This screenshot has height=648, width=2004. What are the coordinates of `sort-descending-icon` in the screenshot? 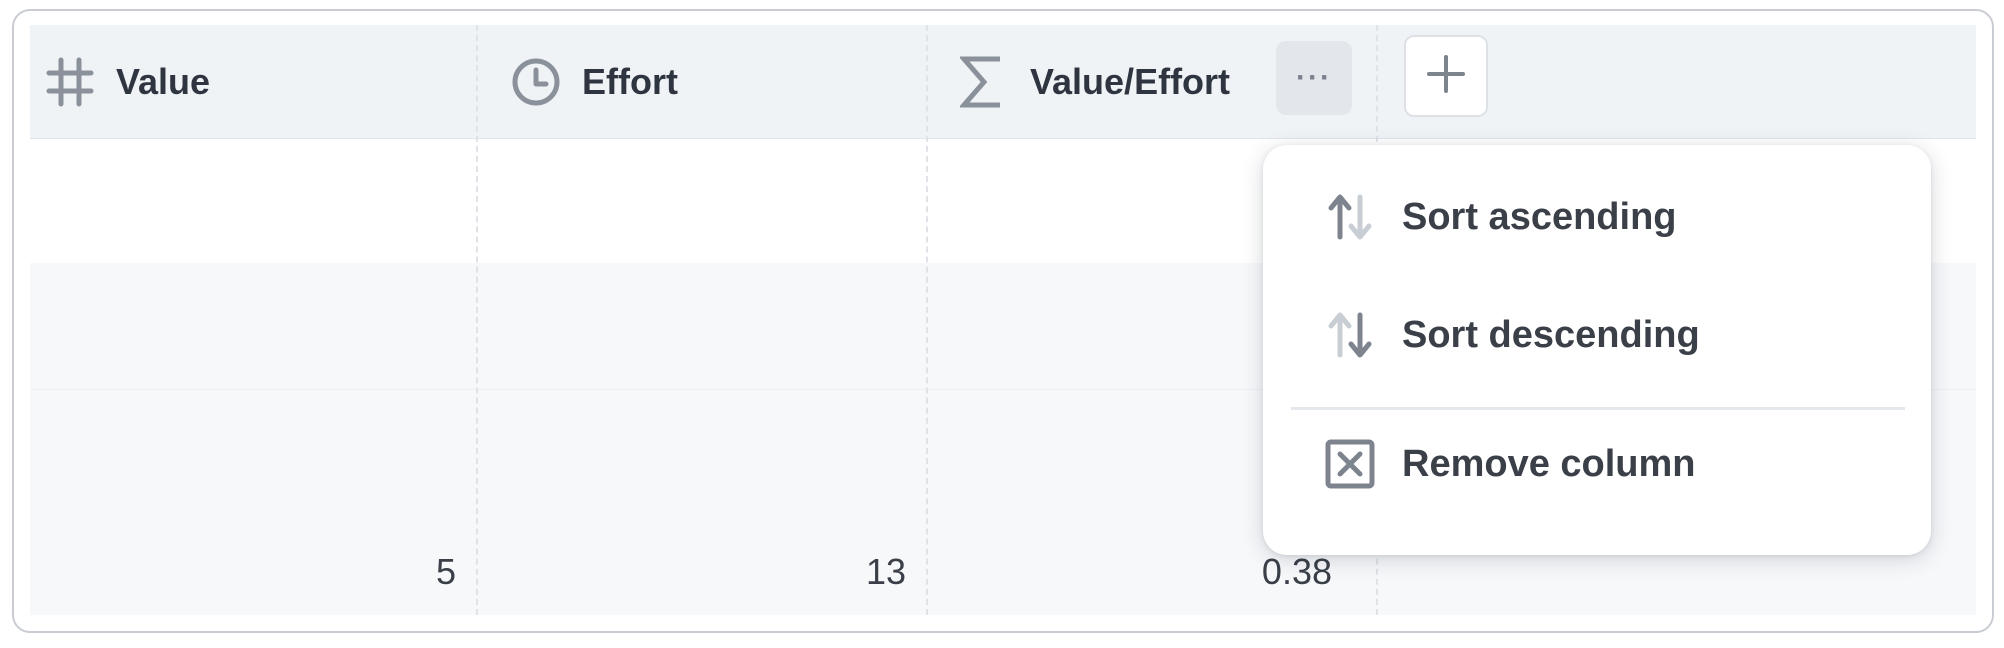 It's located at (1350, 335).